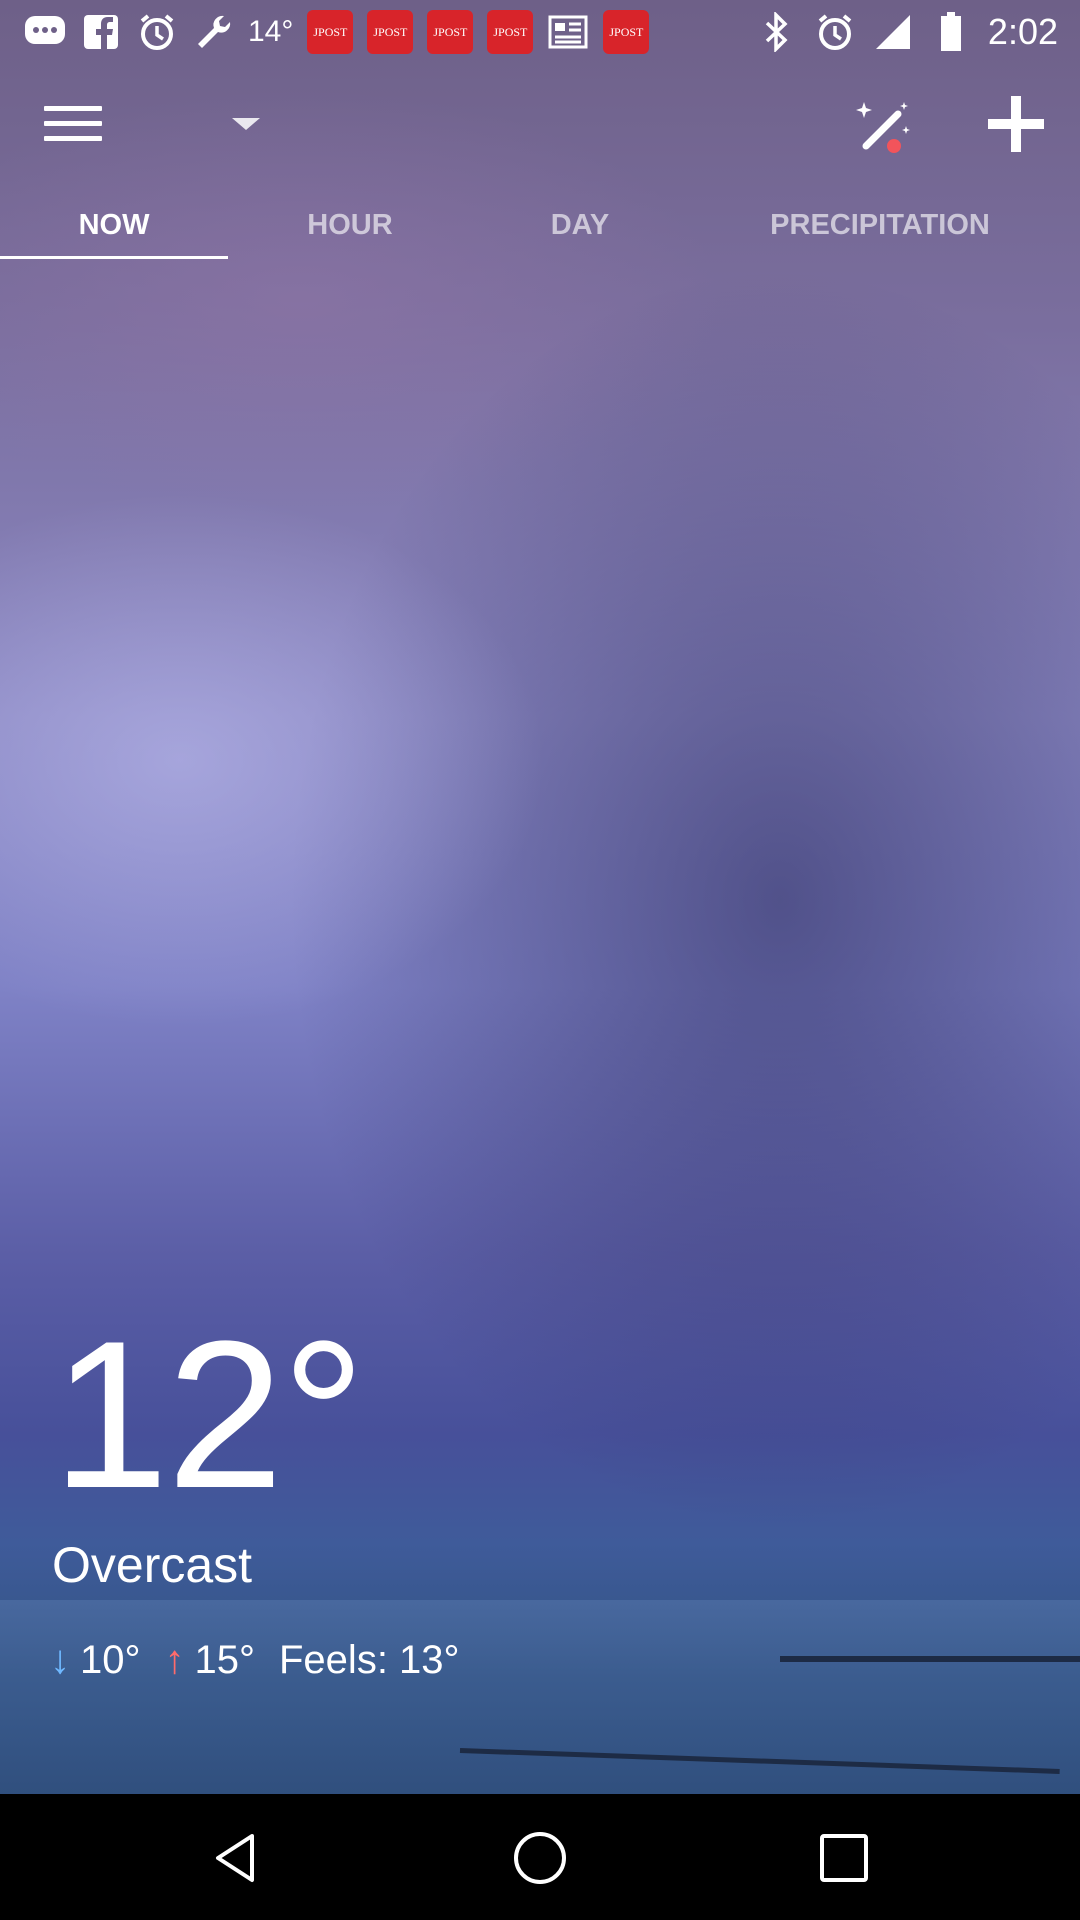 Image resolution: width=1080 pixels, height=1920 pixels. I want to click on tab-now: NOW, so click(114, 230).